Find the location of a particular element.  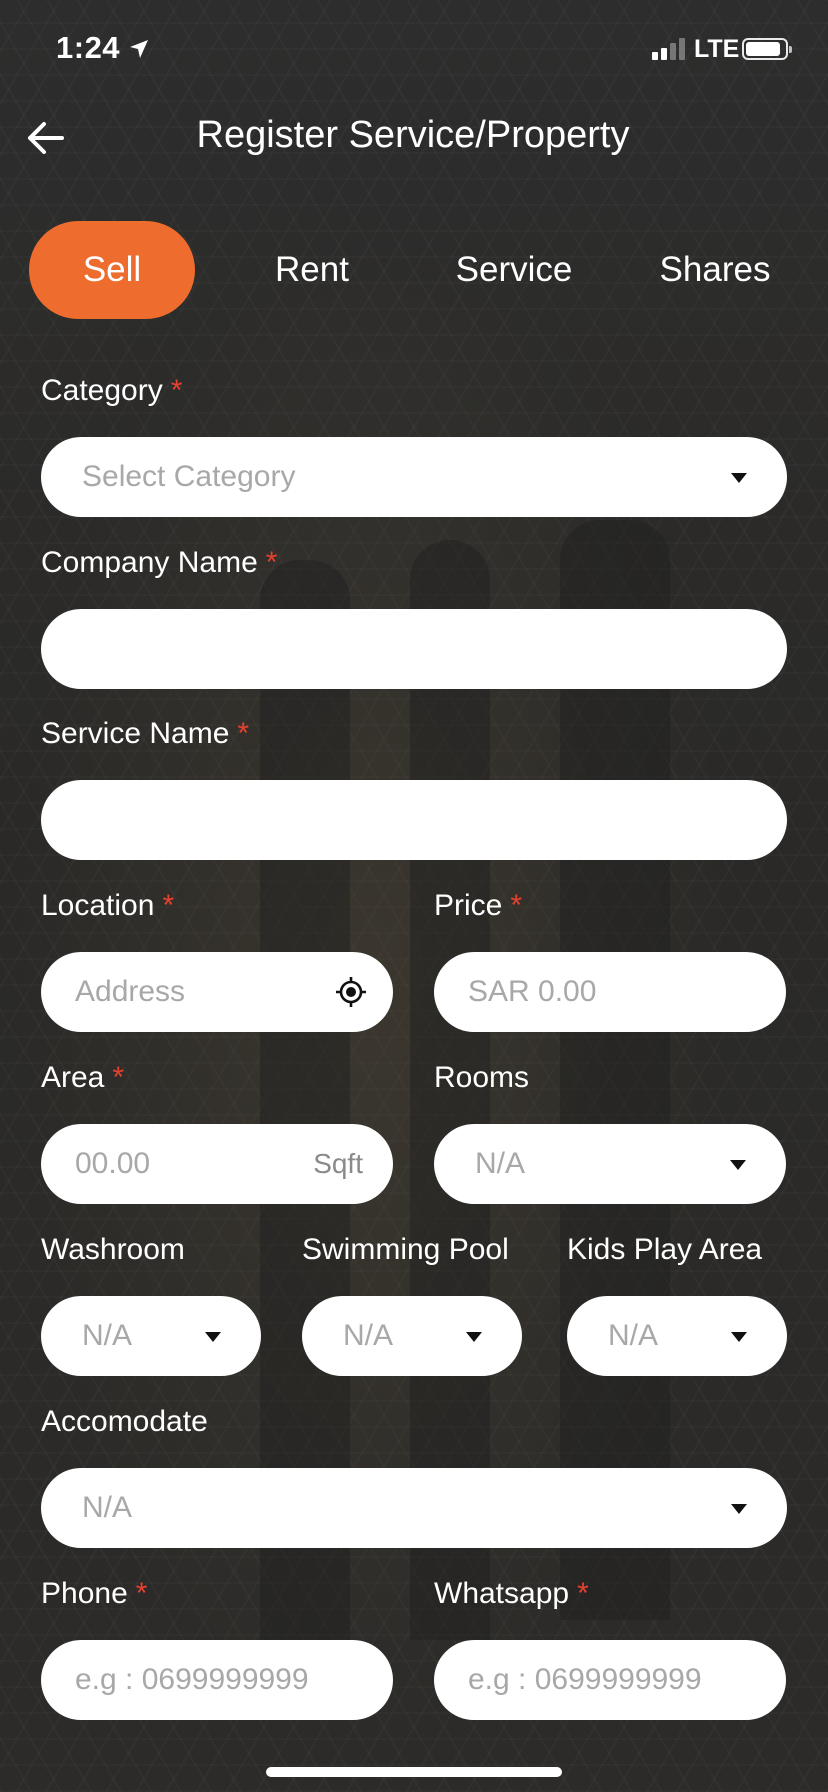

area-input: 00.00 Sqft is located at coordinates (217, 1164).